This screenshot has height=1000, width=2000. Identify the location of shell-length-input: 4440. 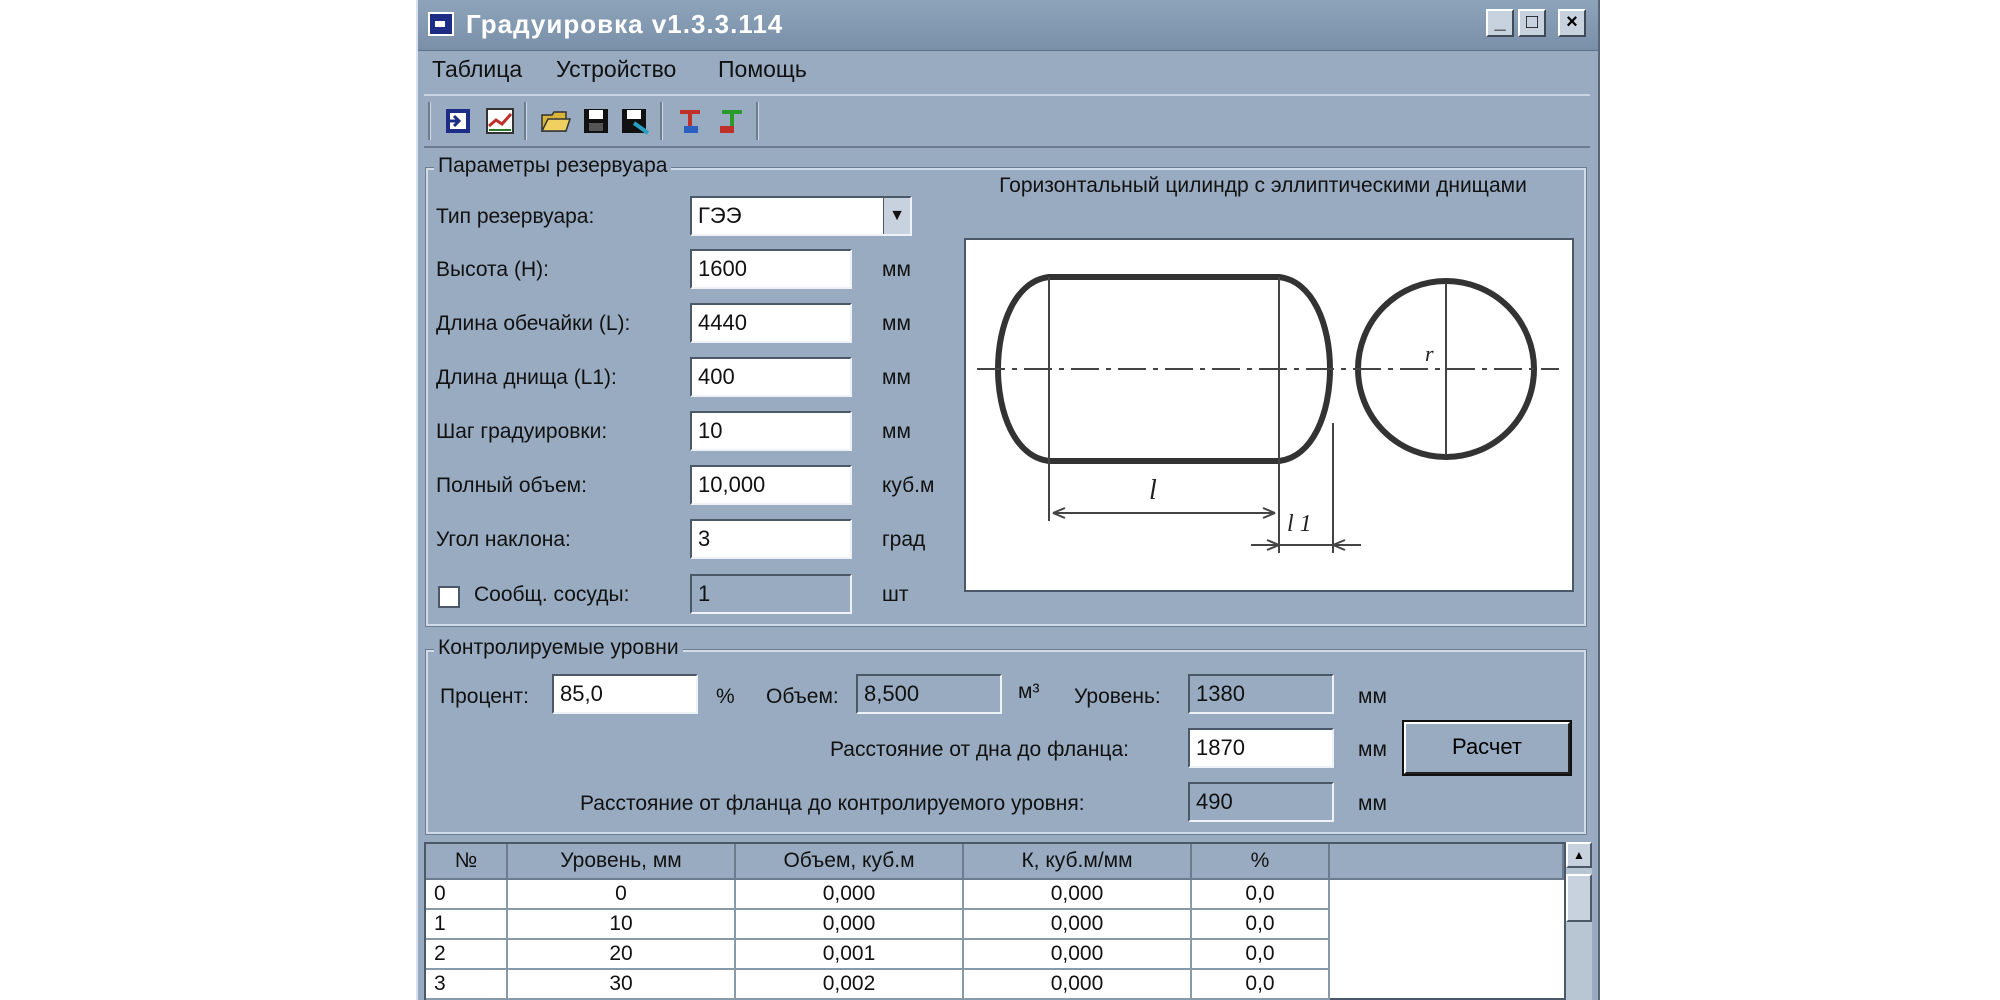
(771, 323).